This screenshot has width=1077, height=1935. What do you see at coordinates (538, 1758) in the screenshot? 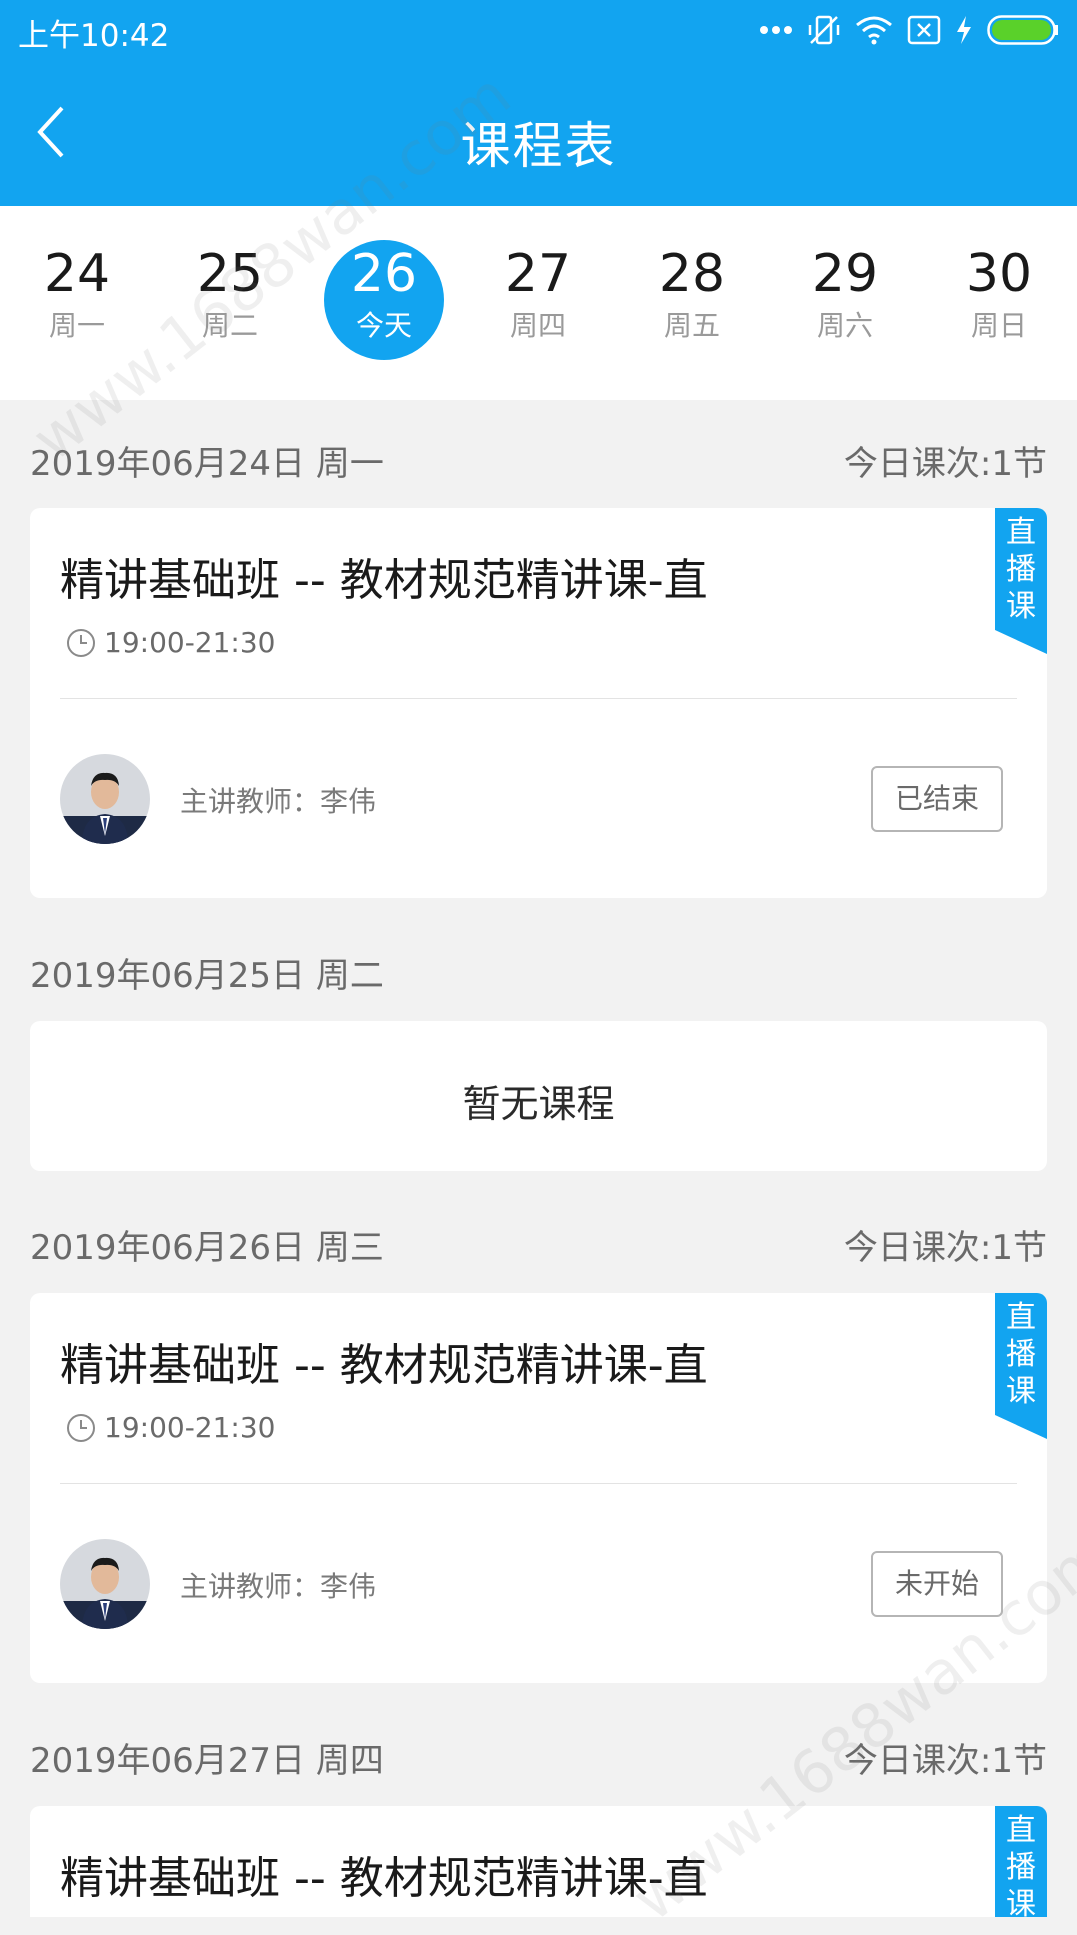
I see `day-header: 2019年06月27日 周四 今日课次:1节` at bounding box center [538, 1758].